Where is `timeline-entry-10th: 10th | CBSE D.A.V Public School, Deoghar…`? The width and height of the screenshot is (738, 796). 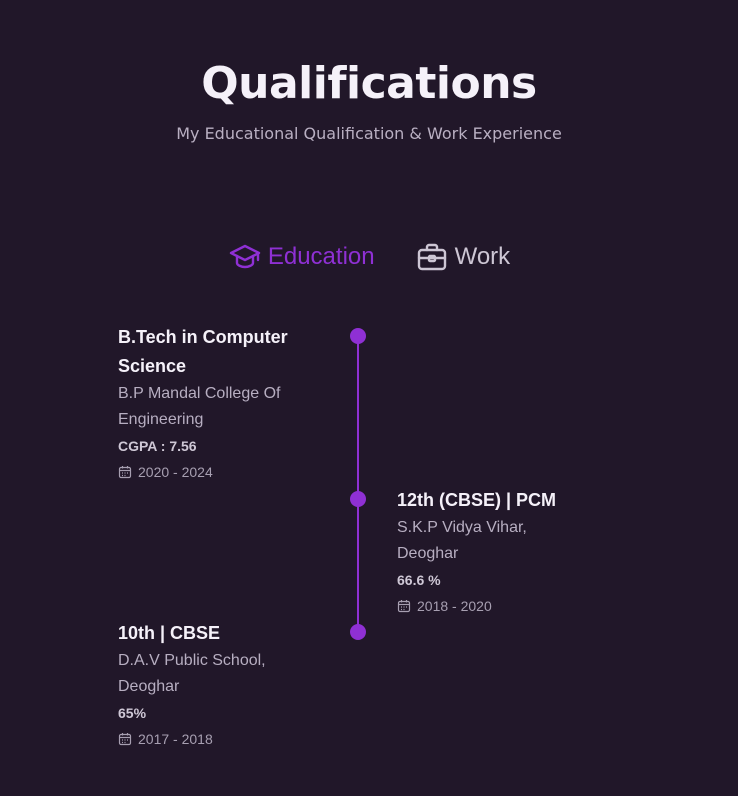 timeline-entry-10th: 10th | CBSE D.A.V Public School, Deoghar… is located at coordinates (233, 685).